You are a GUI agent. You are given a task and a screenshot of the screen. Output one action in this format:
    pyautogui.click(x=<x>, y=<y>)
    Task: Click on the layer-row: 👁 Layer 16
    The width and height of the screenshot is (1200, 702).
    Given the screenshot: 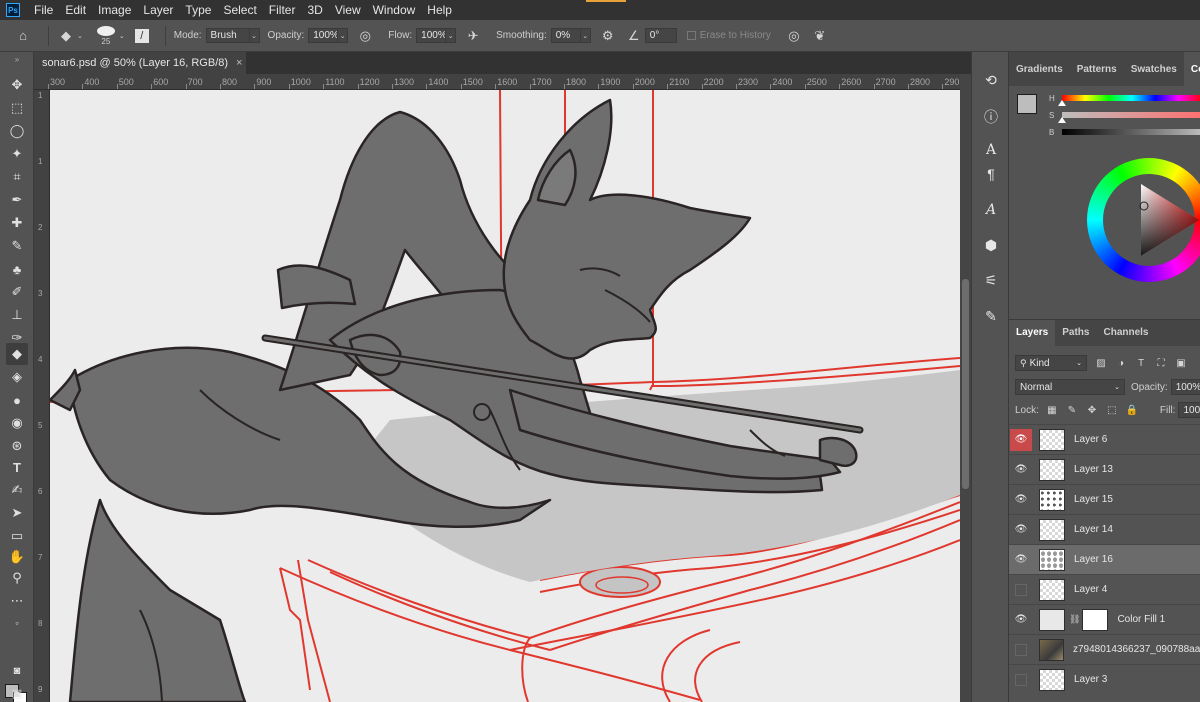 What is the action you would take?
    pyautogui.click(x=1104, y=559)
    